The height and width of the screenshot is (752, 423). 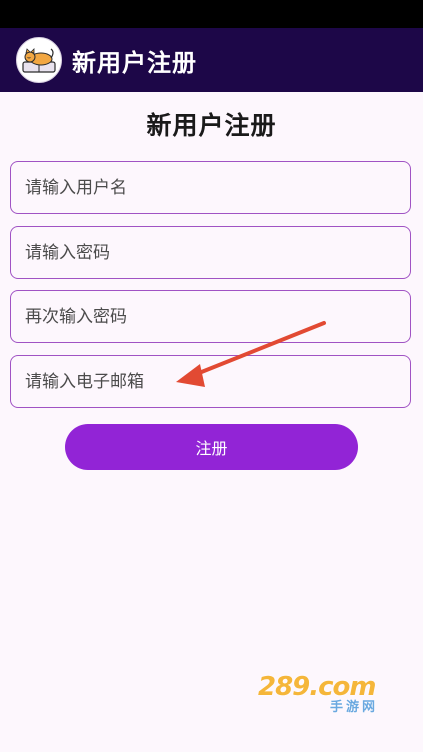 I want to click on status-bar, so click(x=211, y=14).